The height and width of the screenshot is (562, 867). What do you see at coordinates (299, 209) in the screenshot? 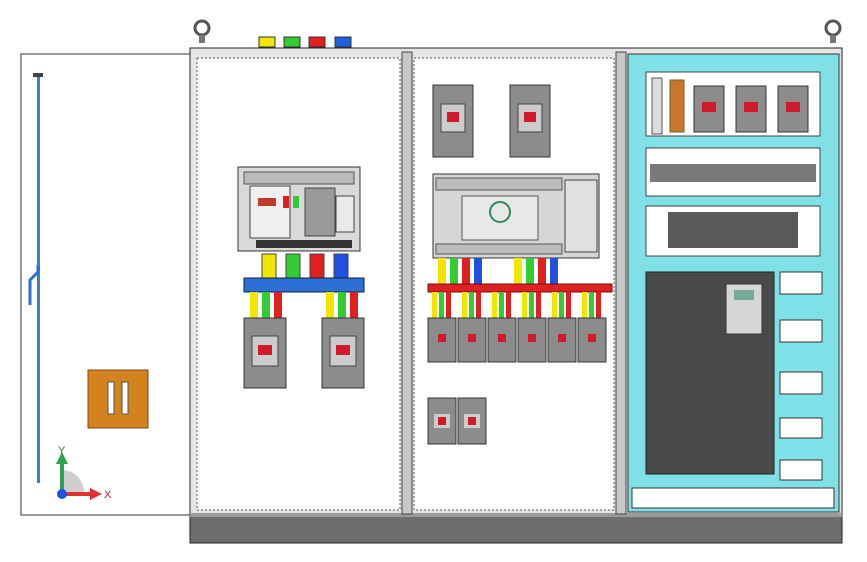
I see `acb-breaker-icon` at bounding box center [299, 209].